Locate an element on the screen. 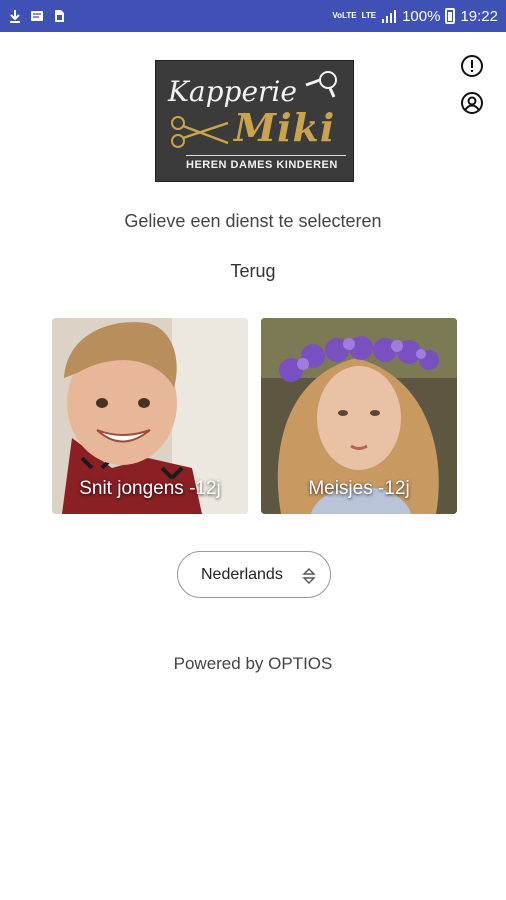 The image size is (506, 900). signal-icon is located at coordinates (389, 16).